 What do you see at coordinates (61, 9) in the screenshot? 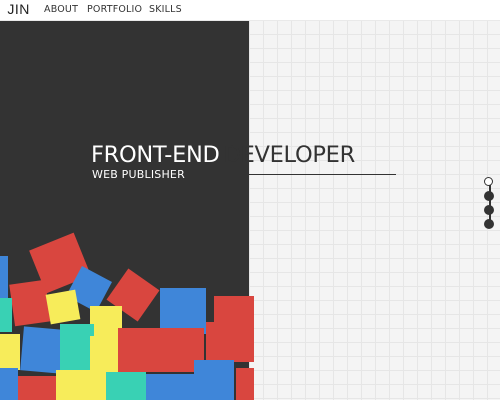
I see `nav-about: ABOUT` at bounding box center [61, 9].